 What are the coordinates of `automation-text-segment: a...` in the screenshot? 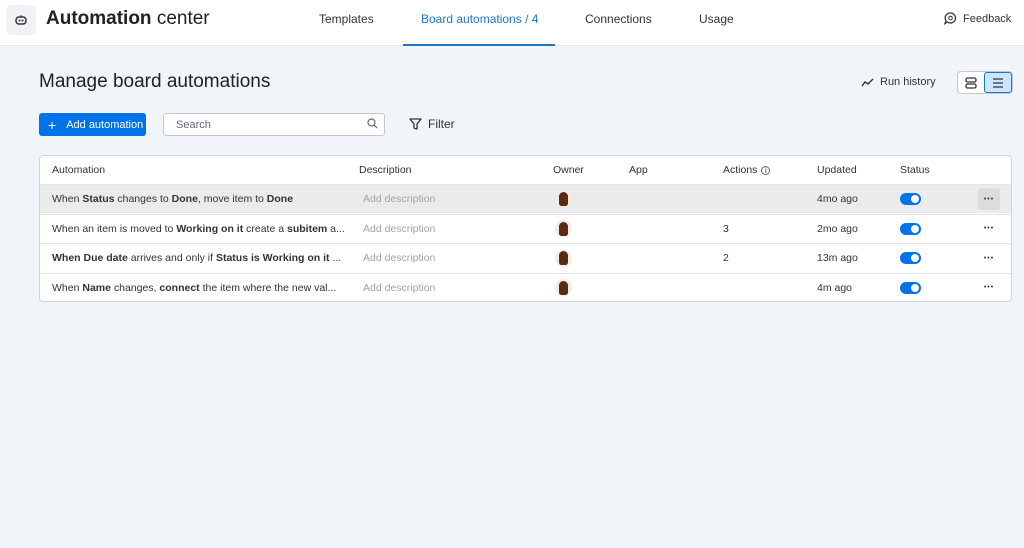 It's located at (336, 228).